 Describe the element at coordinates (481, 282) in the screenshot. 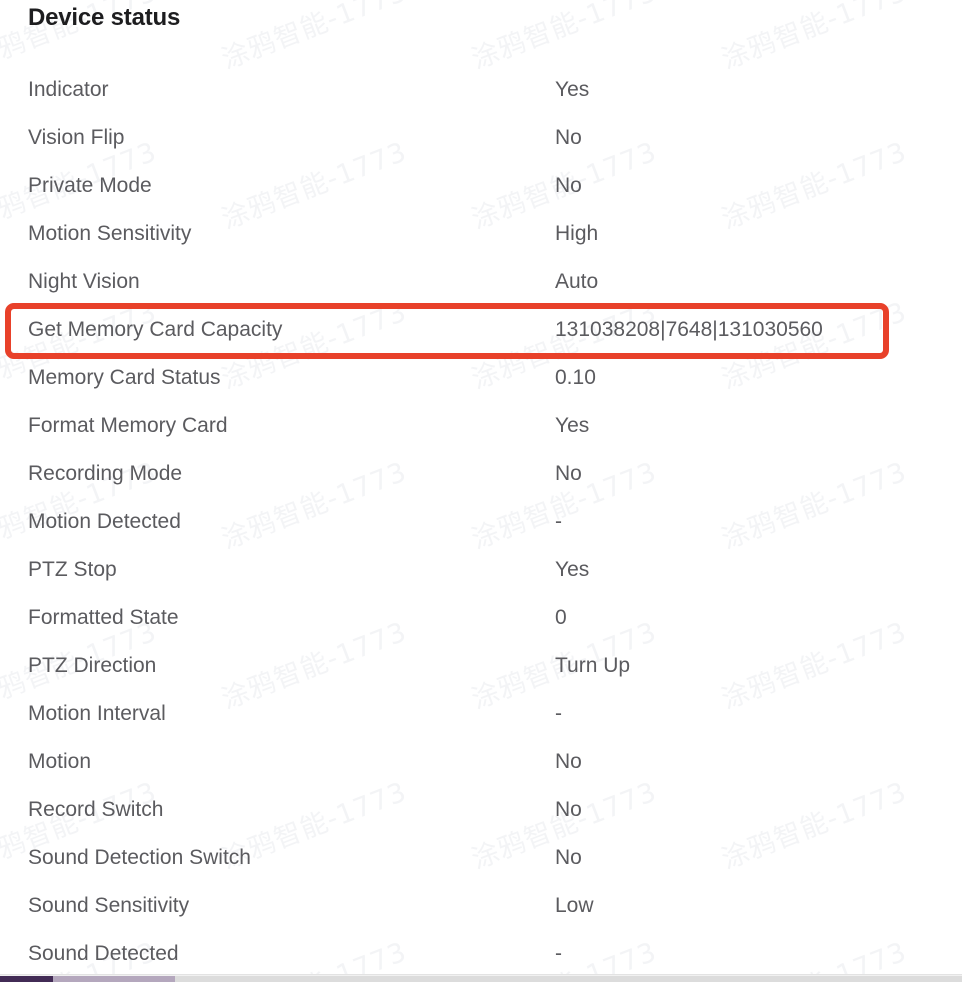

I see `status-row: Night Vision Auto` at that location.